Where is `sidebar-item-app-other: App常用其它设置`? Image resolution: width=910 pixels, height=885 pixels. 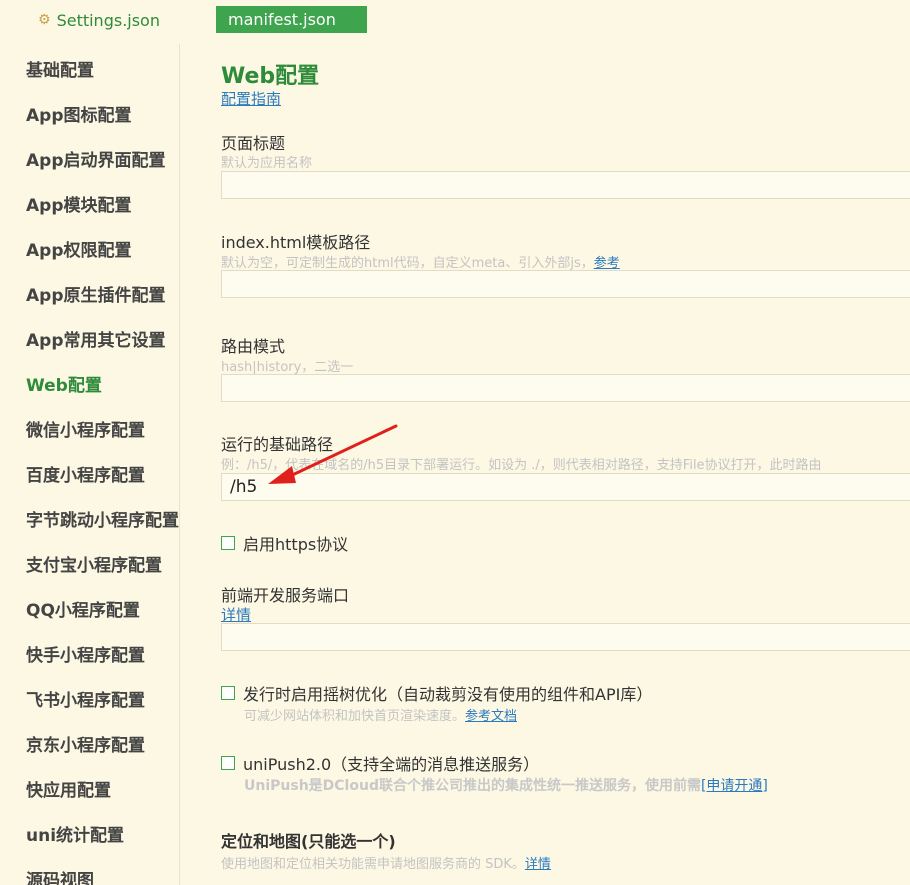 sidebar-item-app-other: App常用其它设置 is located at coordinates (96, 338).